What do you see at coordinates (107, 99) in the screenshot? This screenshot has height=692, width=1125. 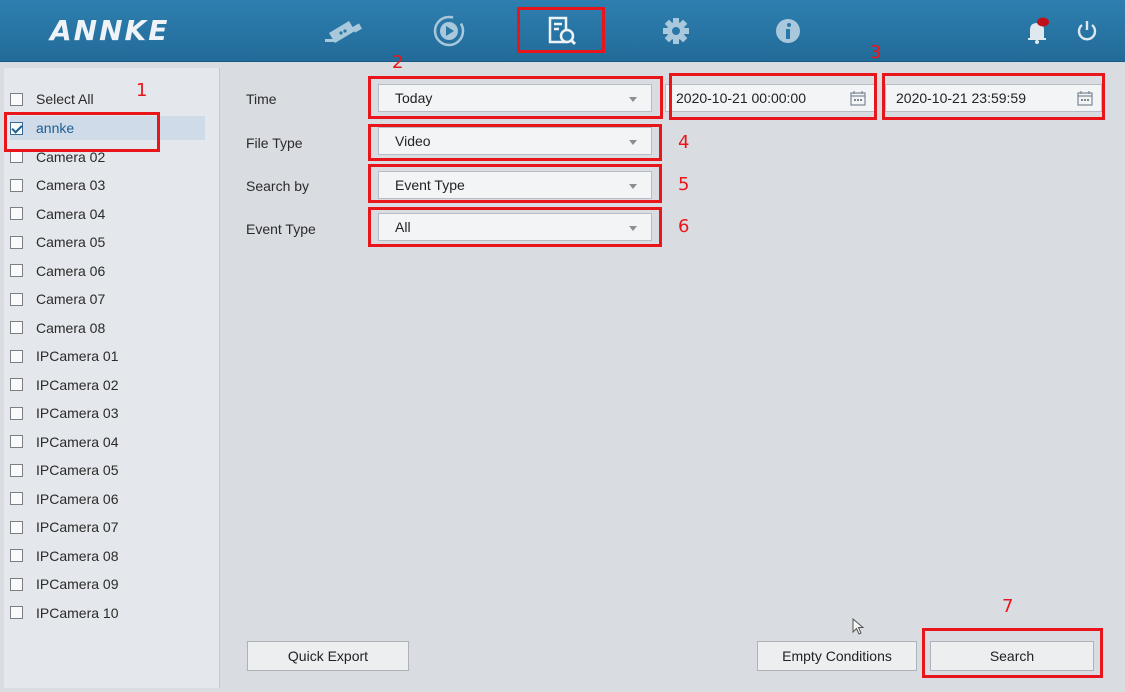 I see `select-all-checkbox: Select All` at bounding box center [107, 99].